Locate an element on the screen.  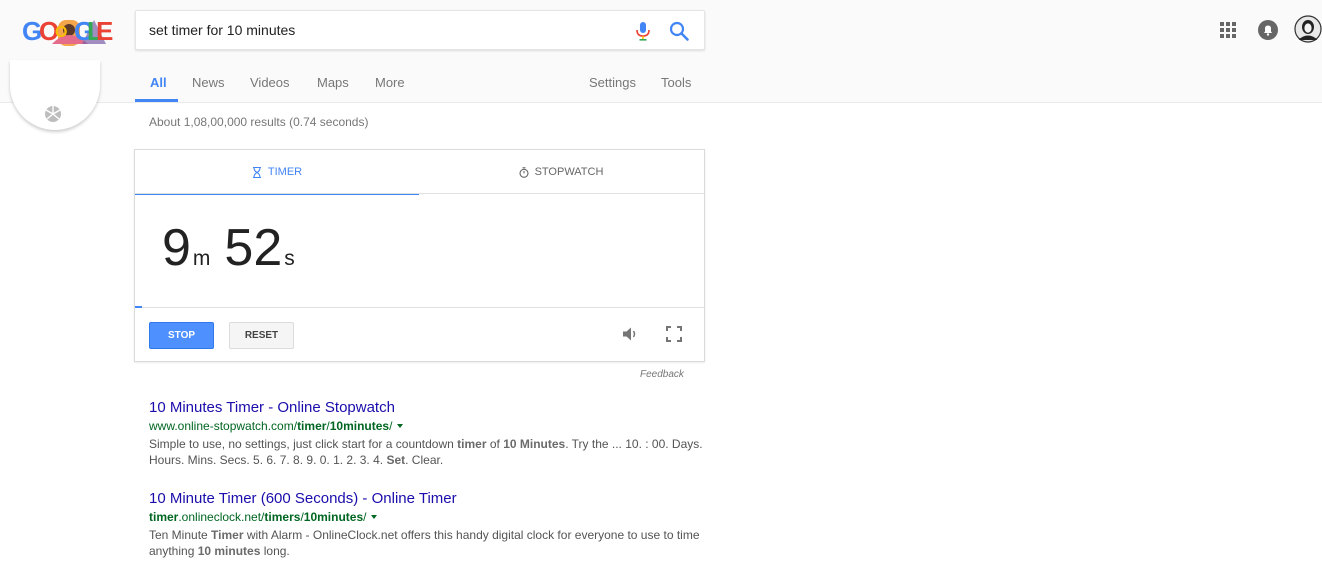
google-doodle-logo: G O O G L E is located at coordinates (67, 32).